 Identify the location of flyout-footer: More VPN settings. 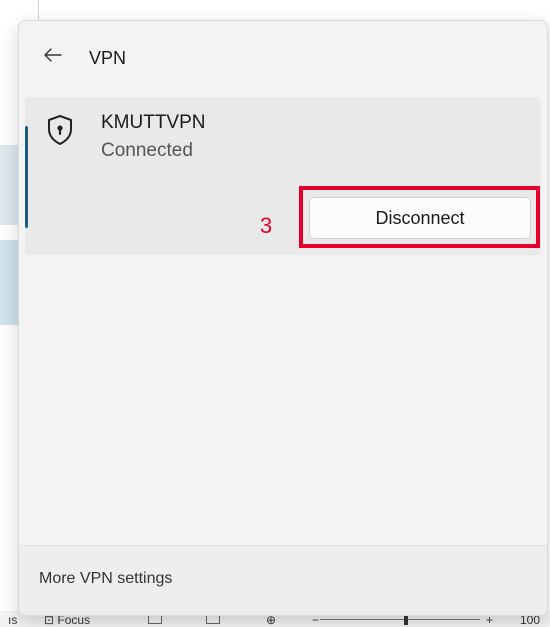
(283, 580).